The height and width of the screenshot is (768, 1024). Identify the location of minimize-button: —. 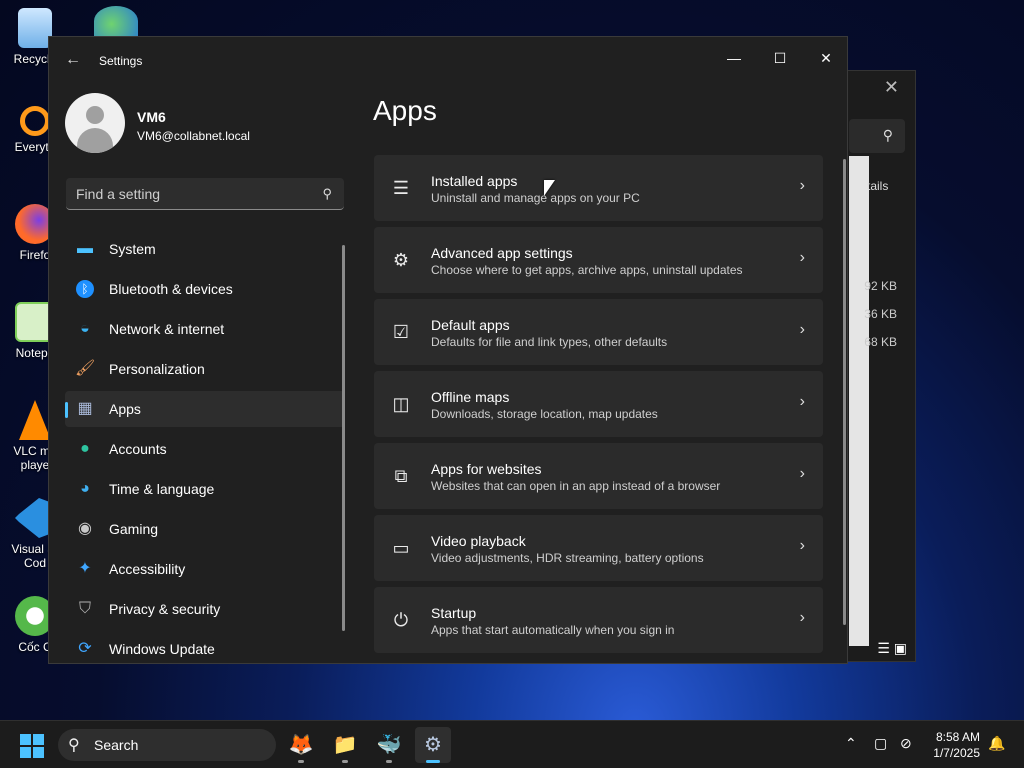
(734, 58).